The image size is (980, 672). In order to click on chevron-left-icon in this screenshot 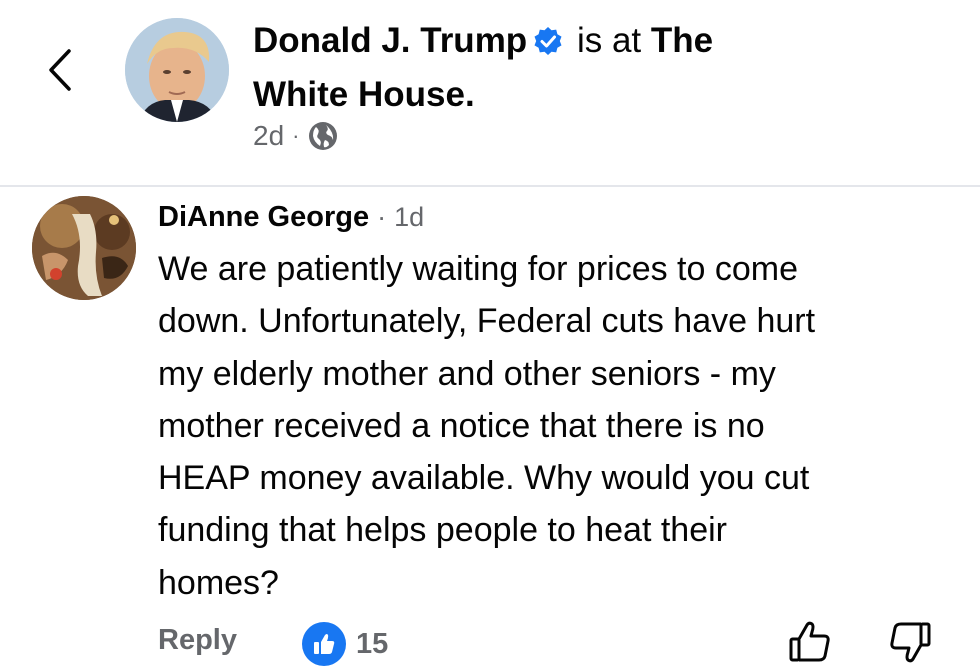, I will do `click(60, 70)`.